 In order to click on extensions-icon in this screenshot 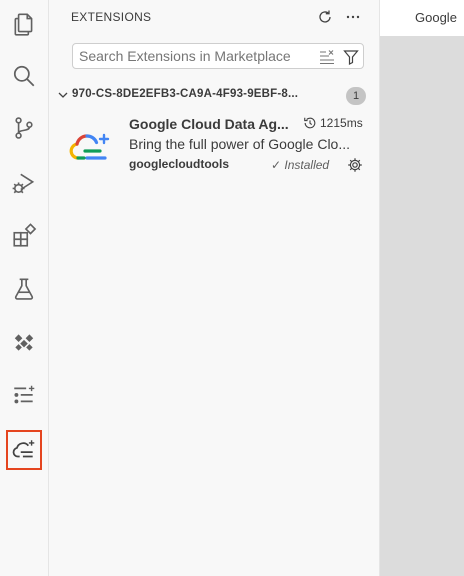, I will do `click(25, 235)`.